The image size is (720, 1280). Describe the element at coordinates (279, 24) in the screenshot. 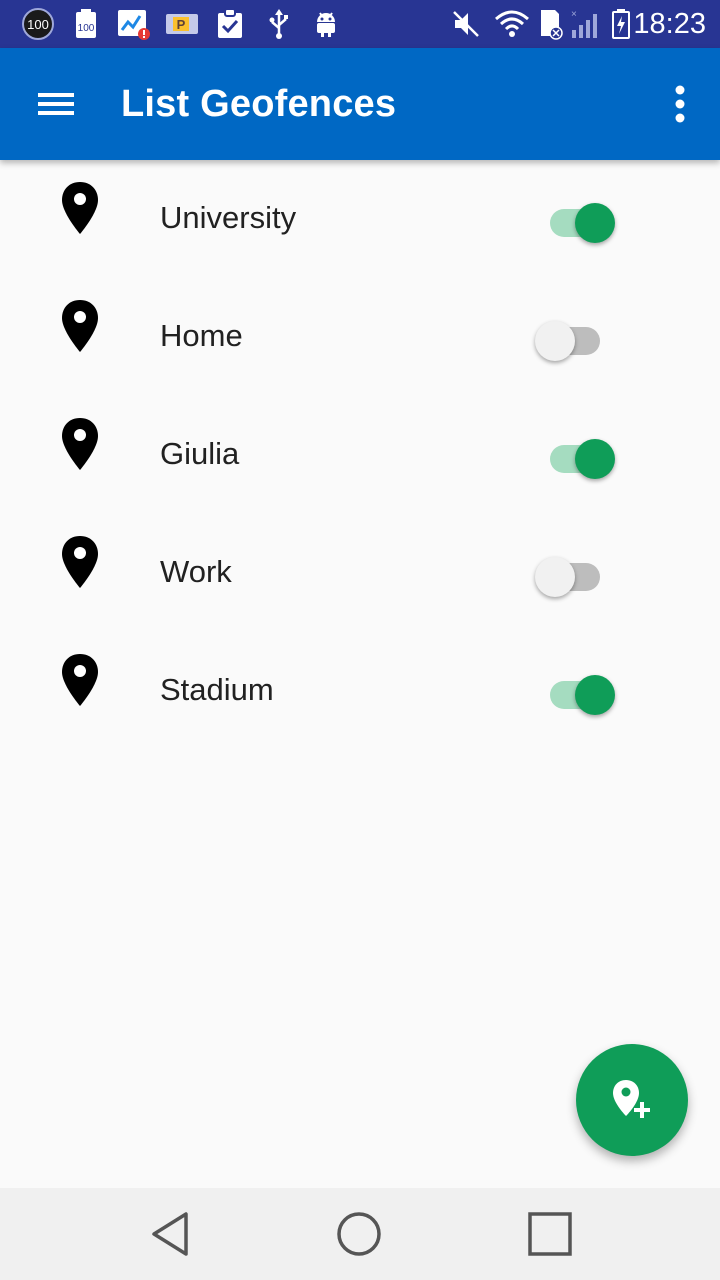

I see `usb-icon` at that location.